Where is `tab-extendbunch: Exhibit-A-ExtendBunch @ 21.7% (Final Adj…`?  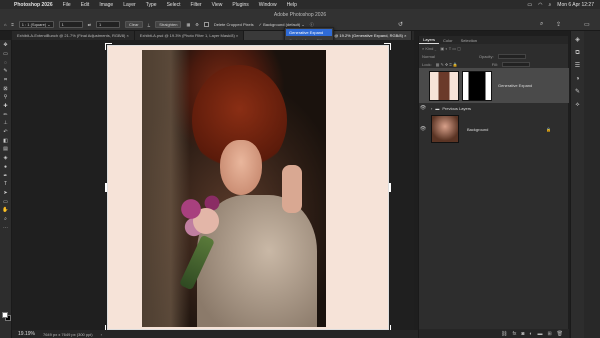
tab-extendbunch: Exhibit-A-ExtendBunch @ 21.7% (Final Adj… is located at coordinates (73, 35).